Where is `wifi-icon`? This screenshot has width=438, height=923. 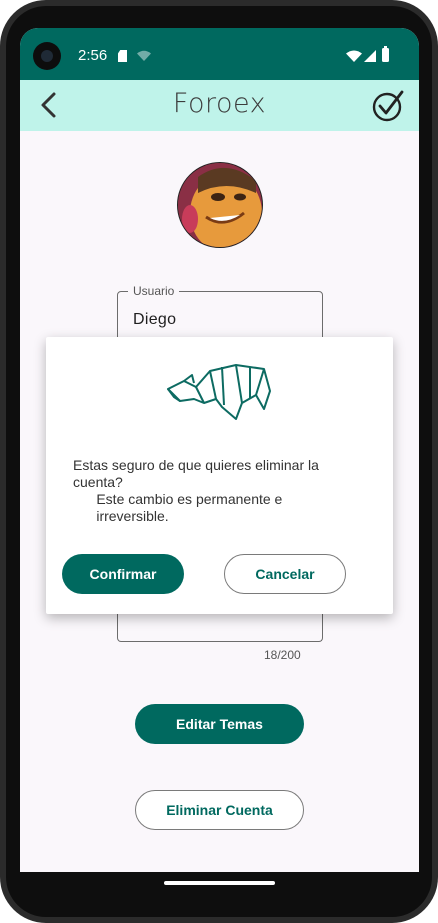
wifi-icon is located at coordinates (354, 56).